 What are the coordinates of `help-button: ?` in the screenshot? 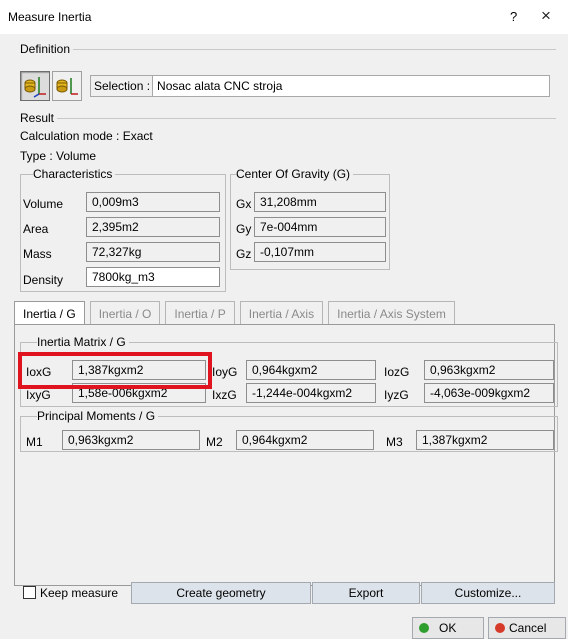 It's located at (513, 16).